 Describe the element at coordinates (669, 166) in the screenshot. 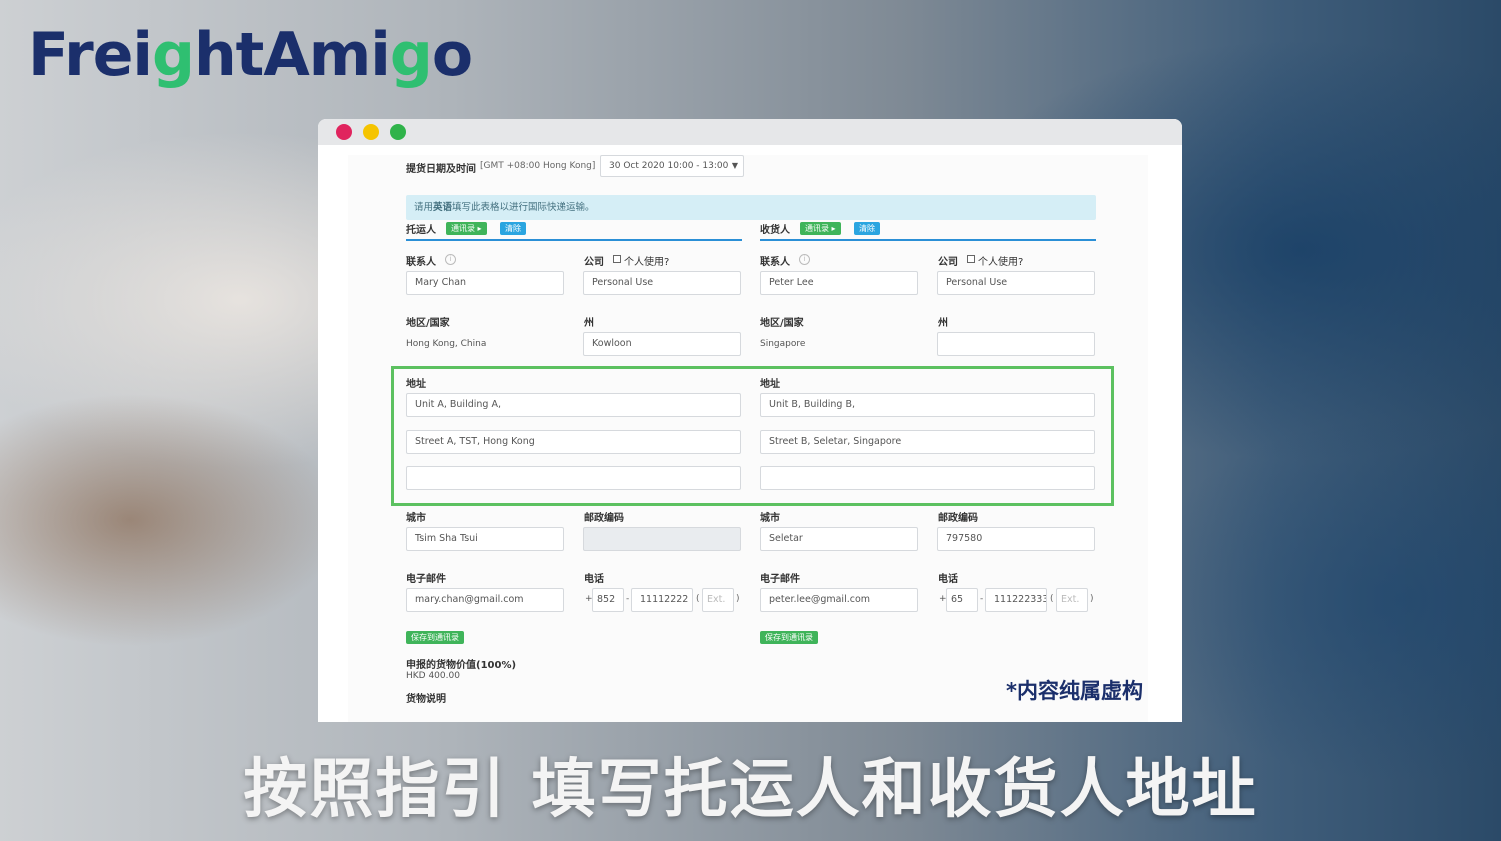

I see `pickup-datetime-value: 30 Oct 2020 10:00 - 13:00` at that location.